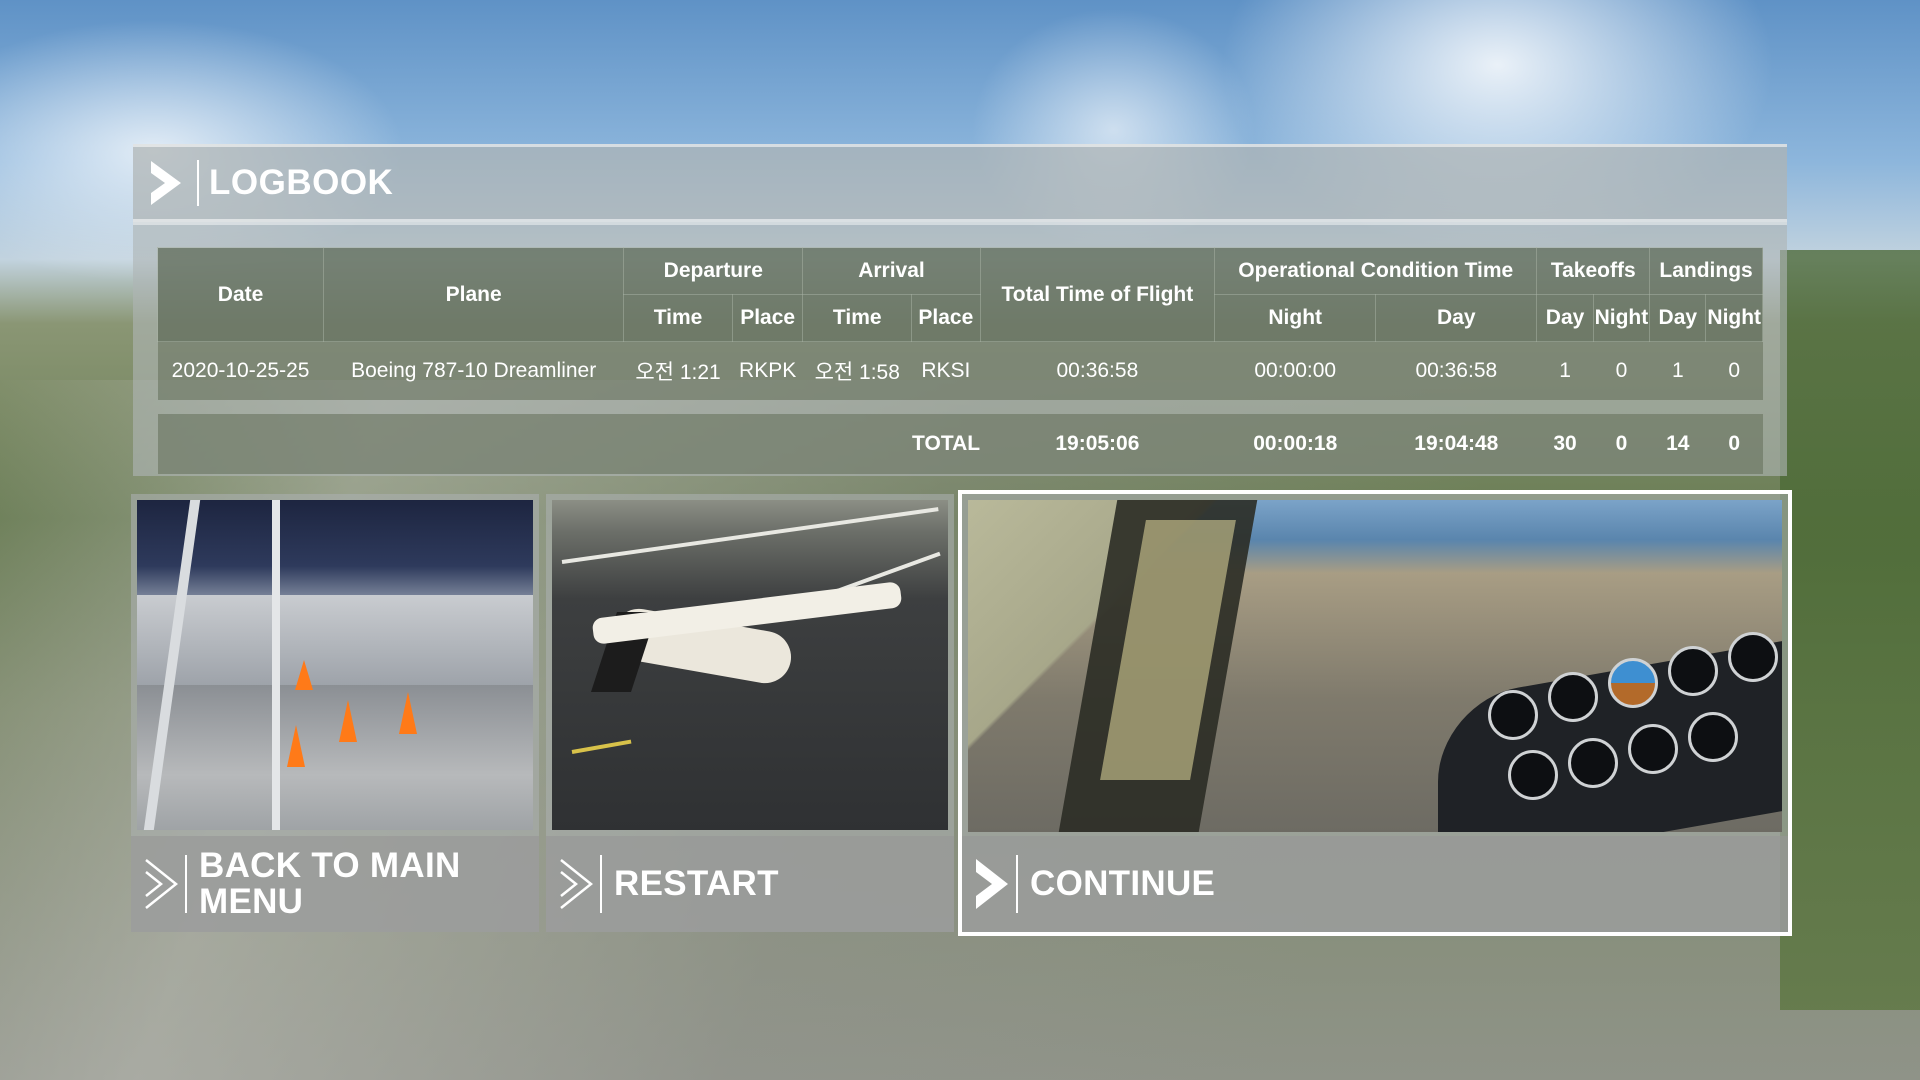 The image size is (1920, 1080). Describe the element at coordinates (1376, 271) in the screenshot. I see `col-header-operational-condition-time: Operational Condition Time` at that location.